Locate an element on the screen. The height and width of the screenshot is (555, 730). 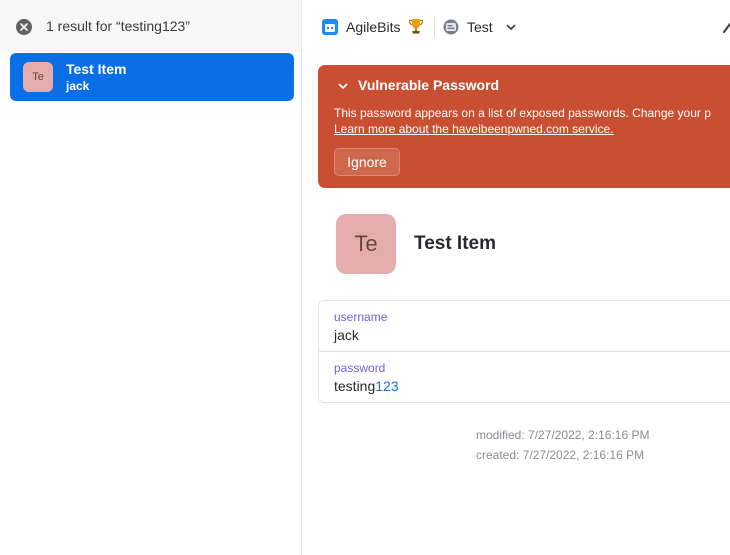
search-result-count: 1 result for “testing123” is located at coordinates (118, 26).